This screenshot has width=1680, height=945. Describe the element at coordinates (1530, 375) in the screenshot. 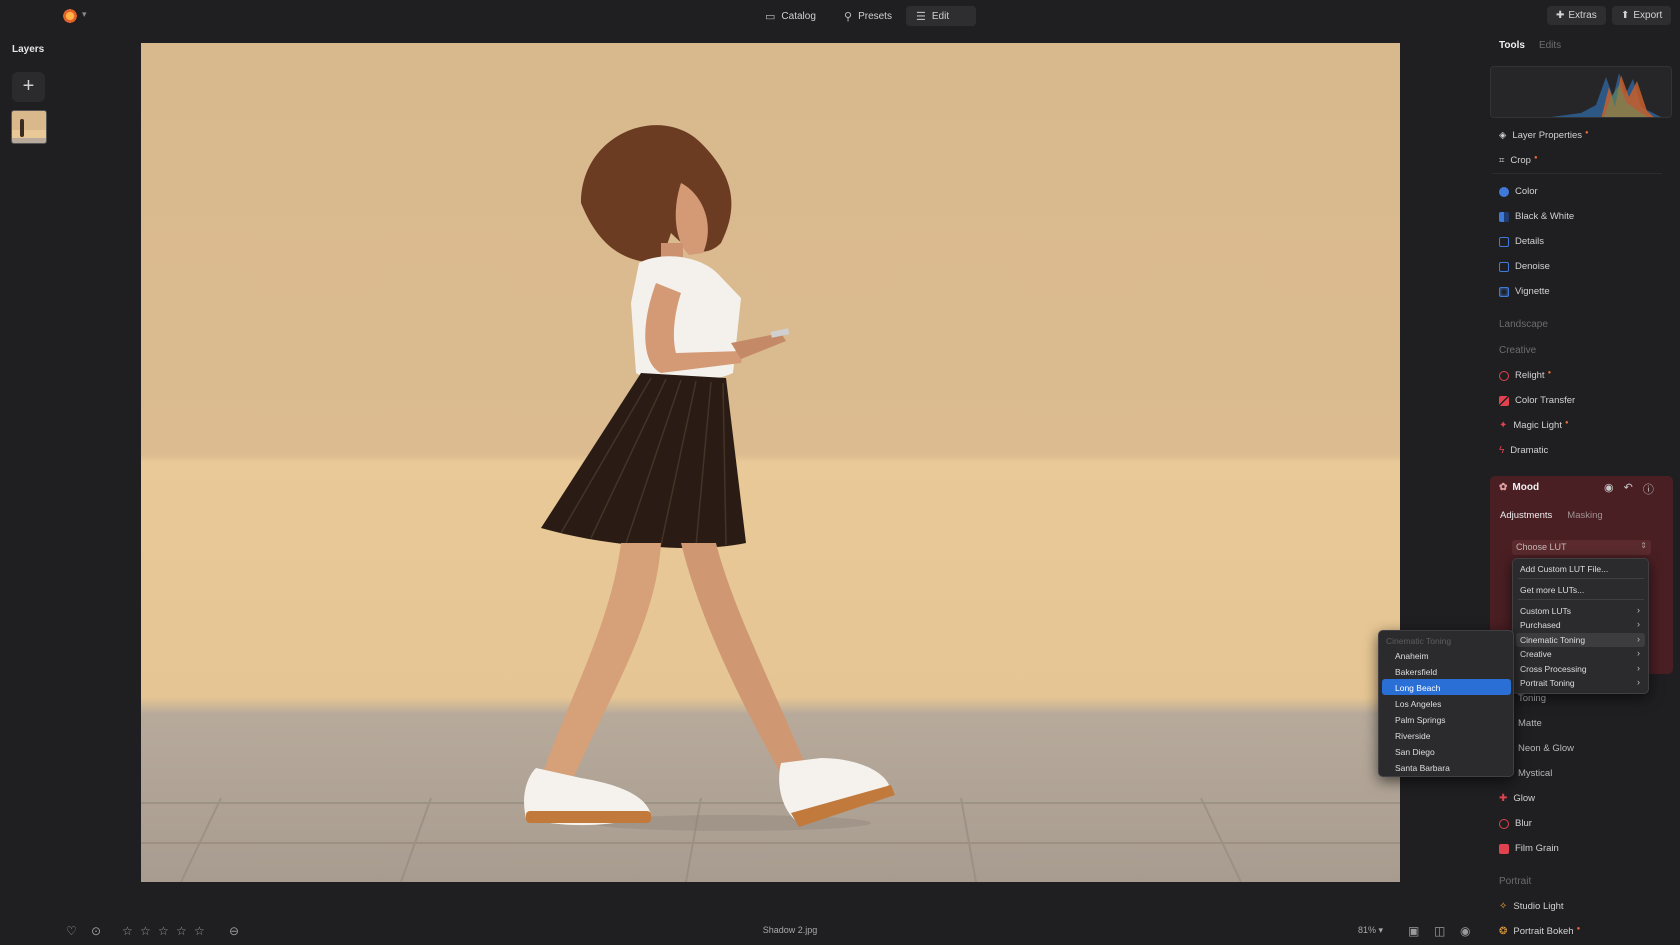

I see `tool-label: Relight` at that location.